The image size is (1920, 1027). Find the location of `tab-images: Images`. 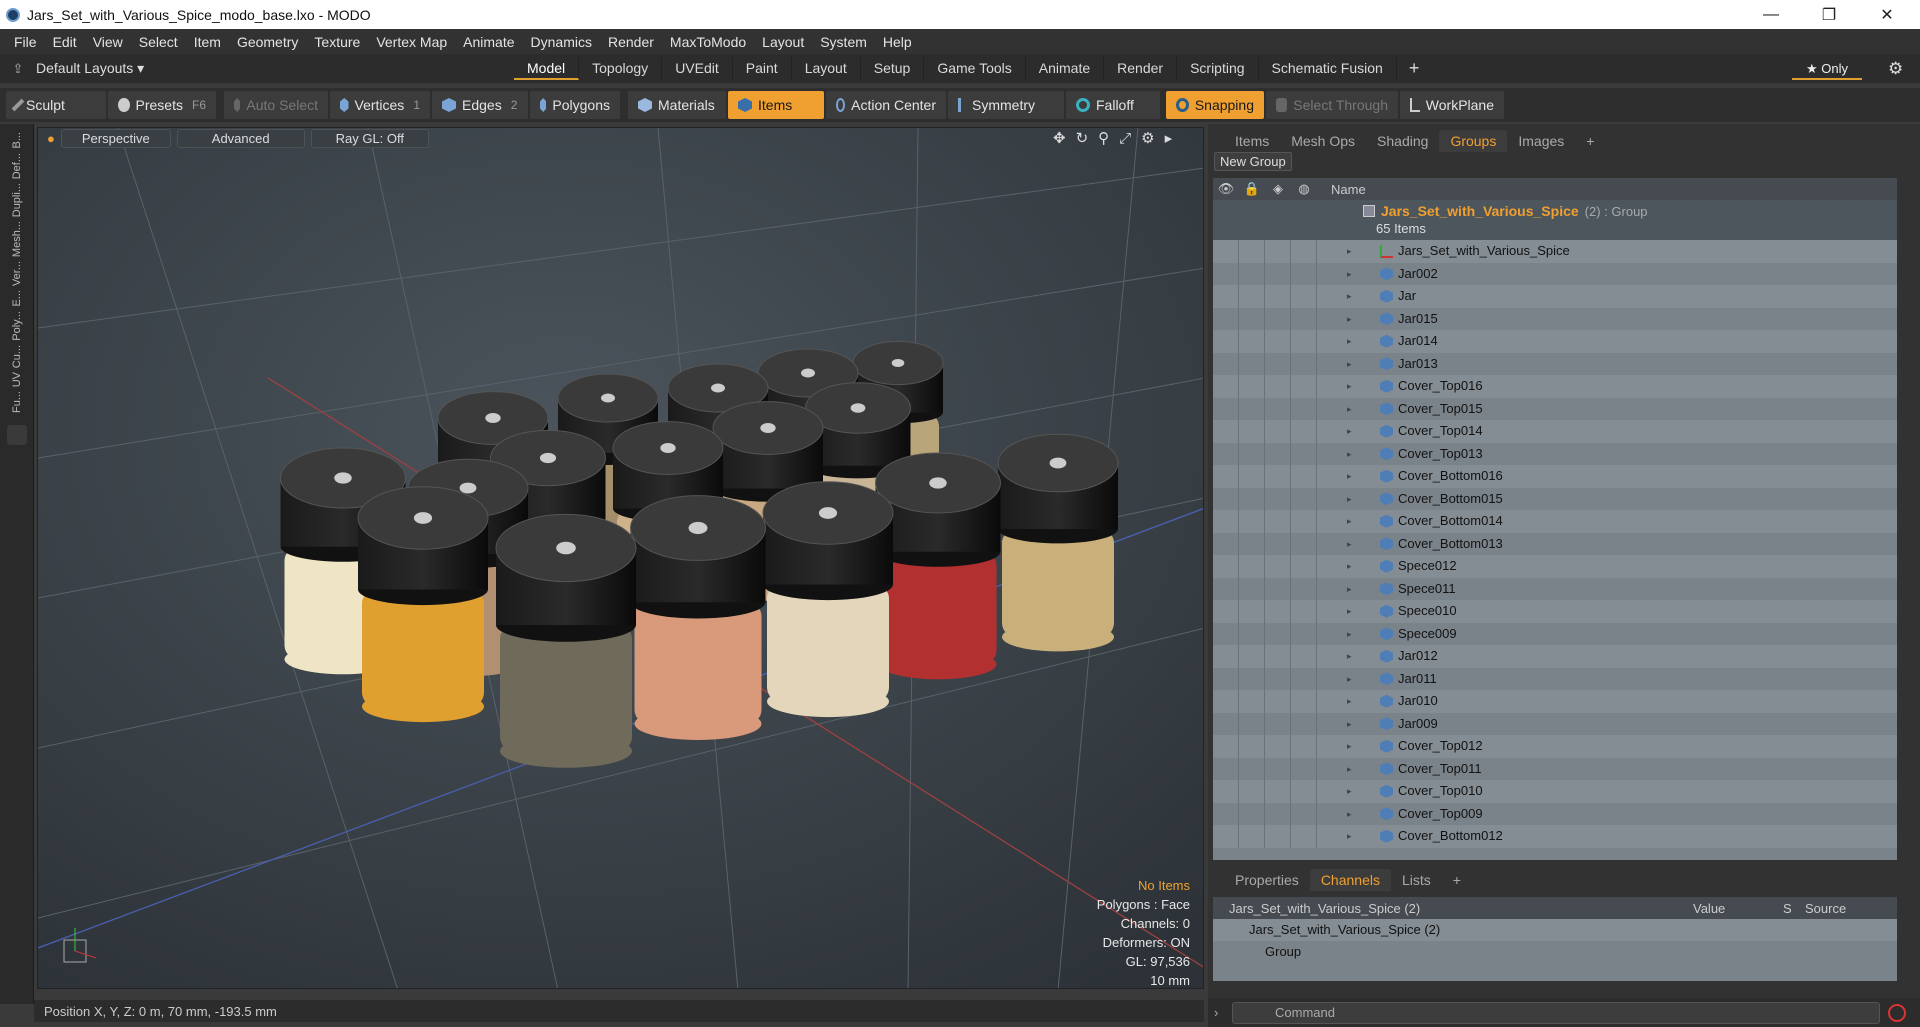

tab-images: Images is located at coordinates (1541, 141).